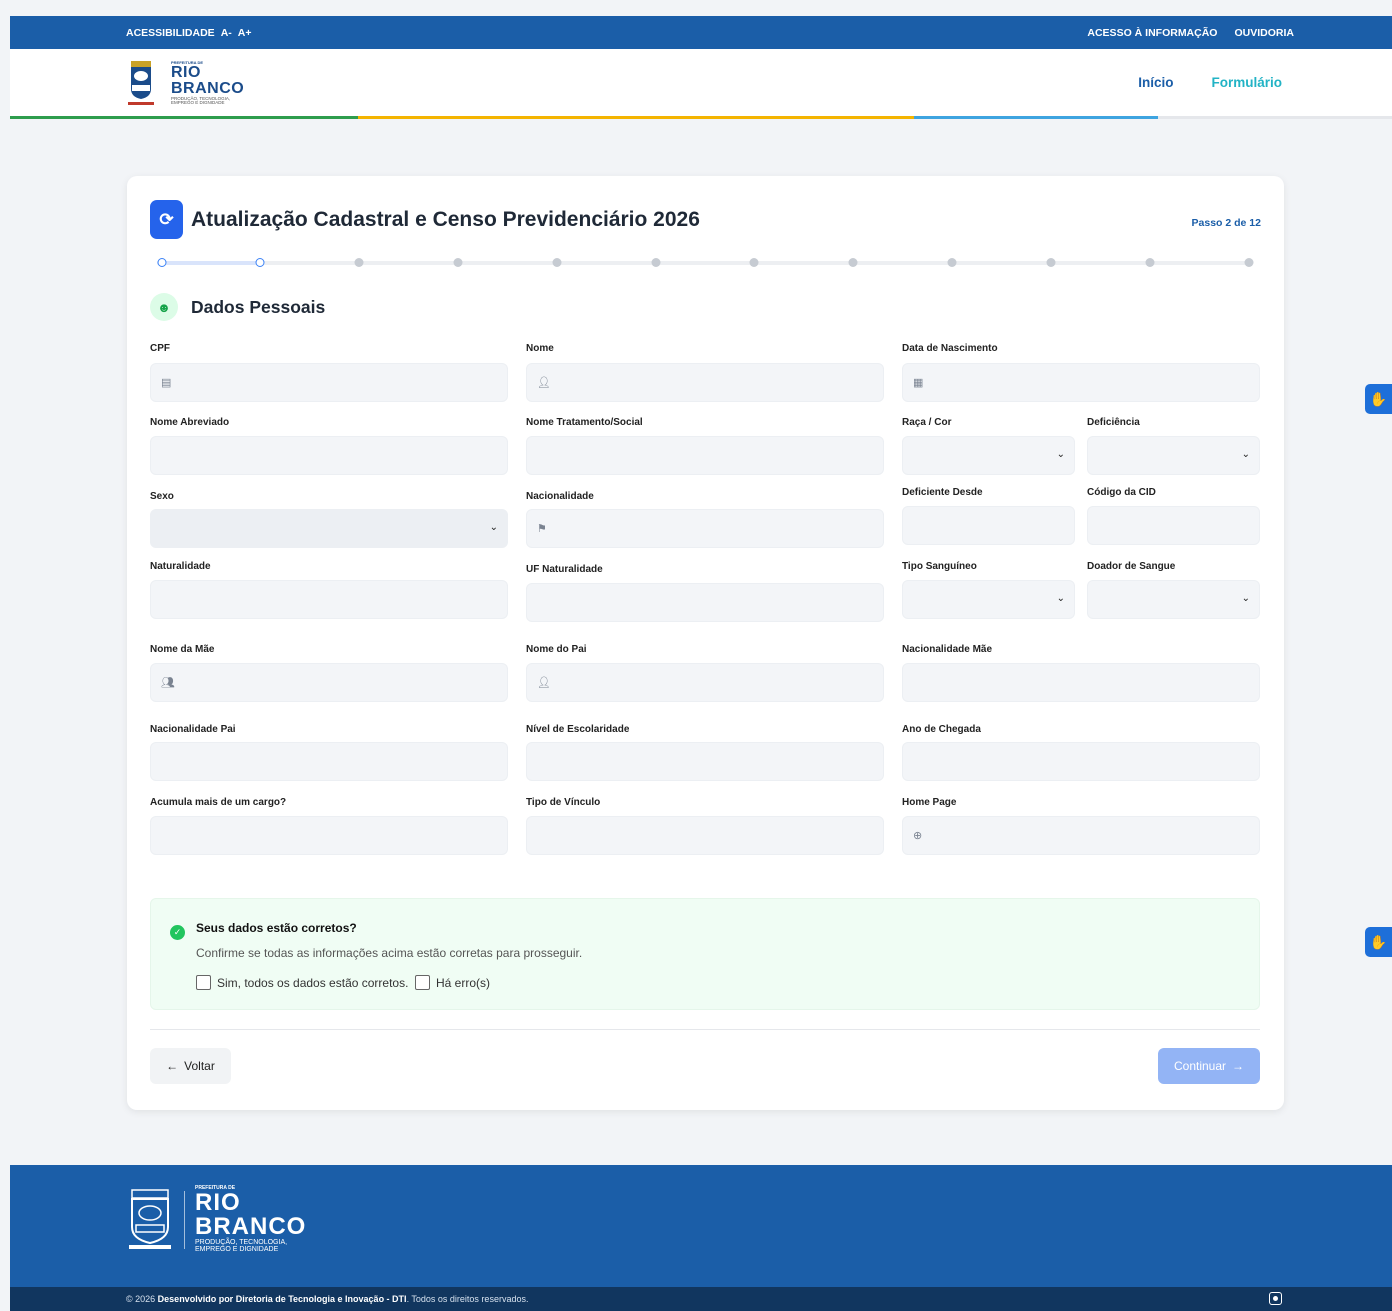 The width and height of the screenshot is (1392, 1311). What do you see at coordinates (705, 761) in the screenshot?
I see `education-field` at bounding box center [705, 761].